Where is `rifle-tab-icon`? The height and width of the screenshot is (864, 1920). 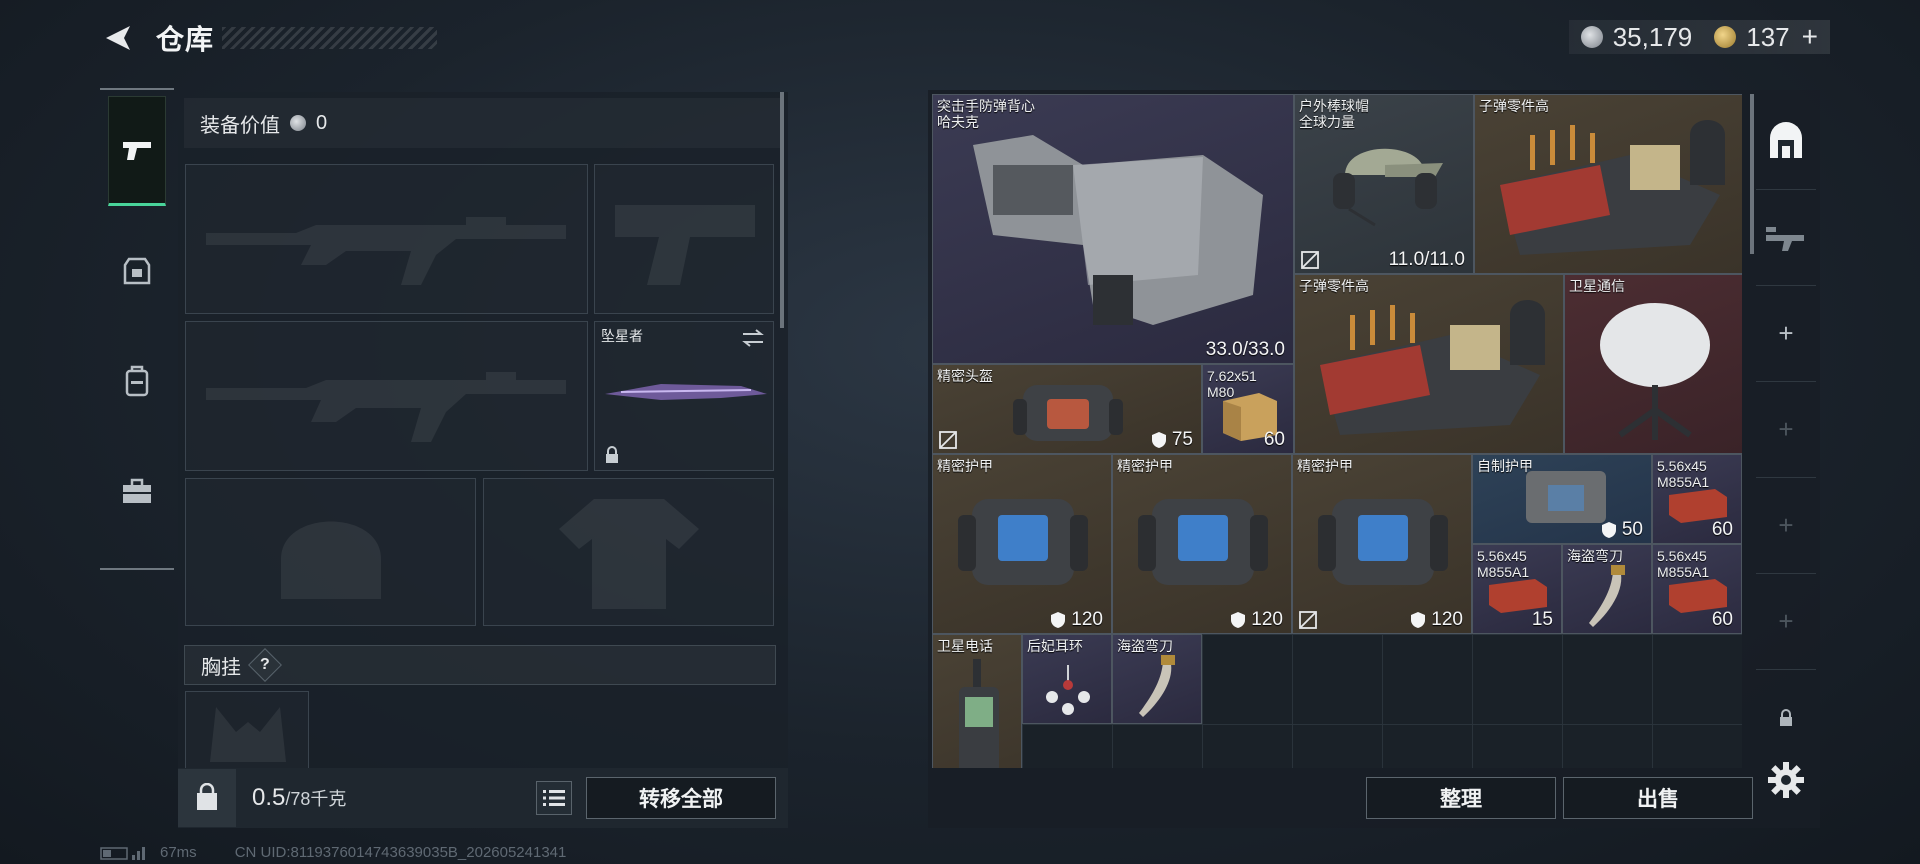 rifle-tab-icon is located at coordinates (1785, 238).